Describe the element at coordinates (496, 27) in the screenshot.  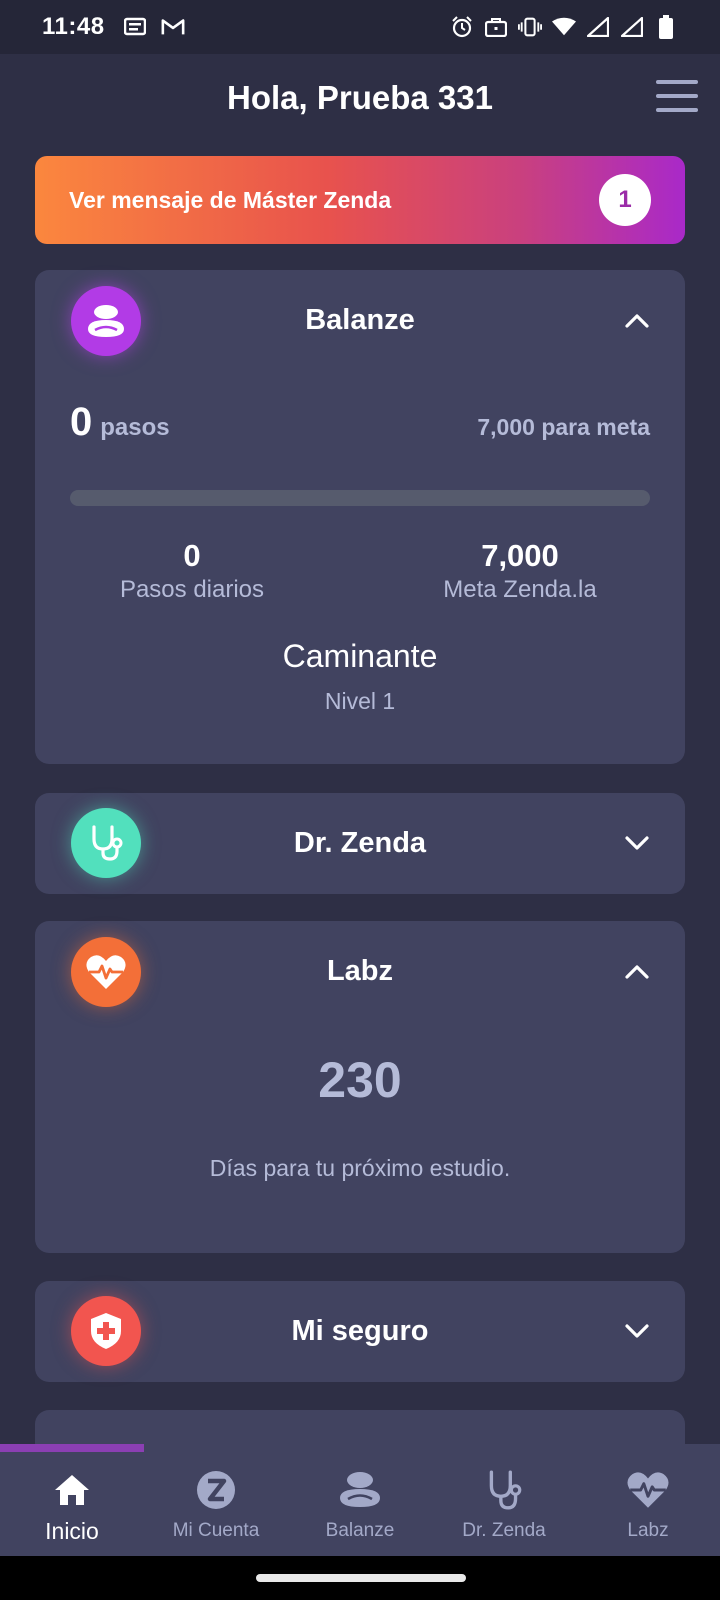
I see `briefcase-icon` at that location.